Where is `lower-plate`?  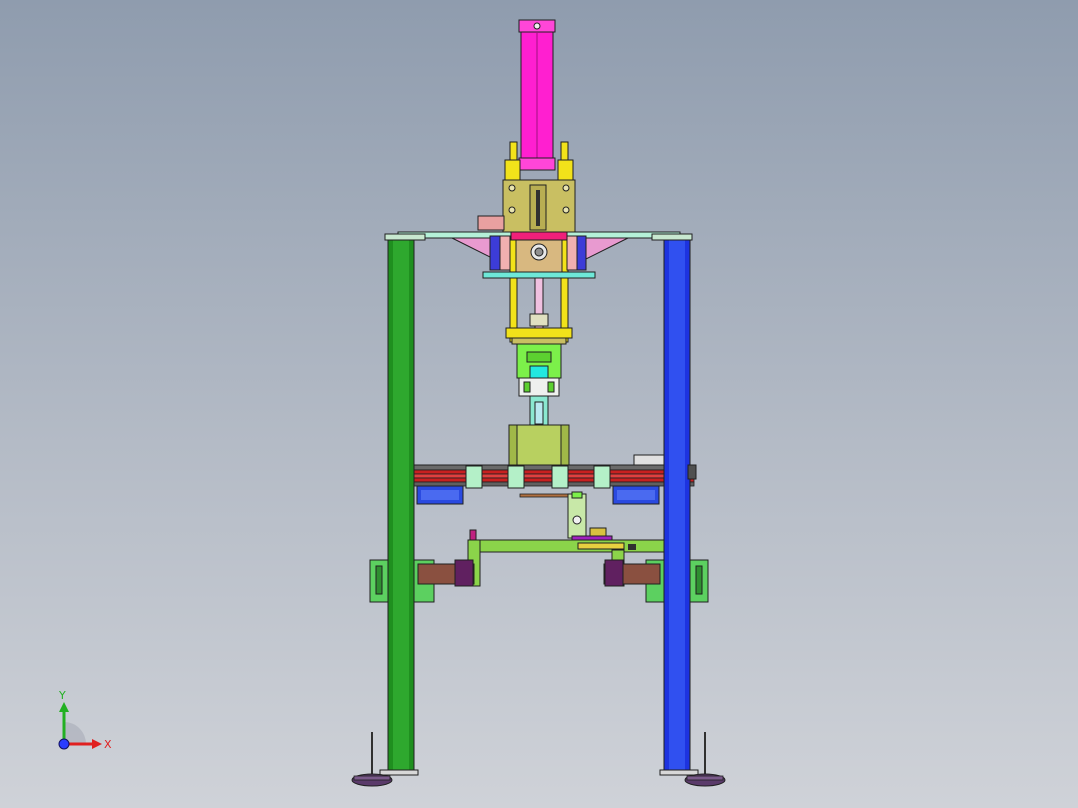 lower-plate is located at coordinates (539, 336).